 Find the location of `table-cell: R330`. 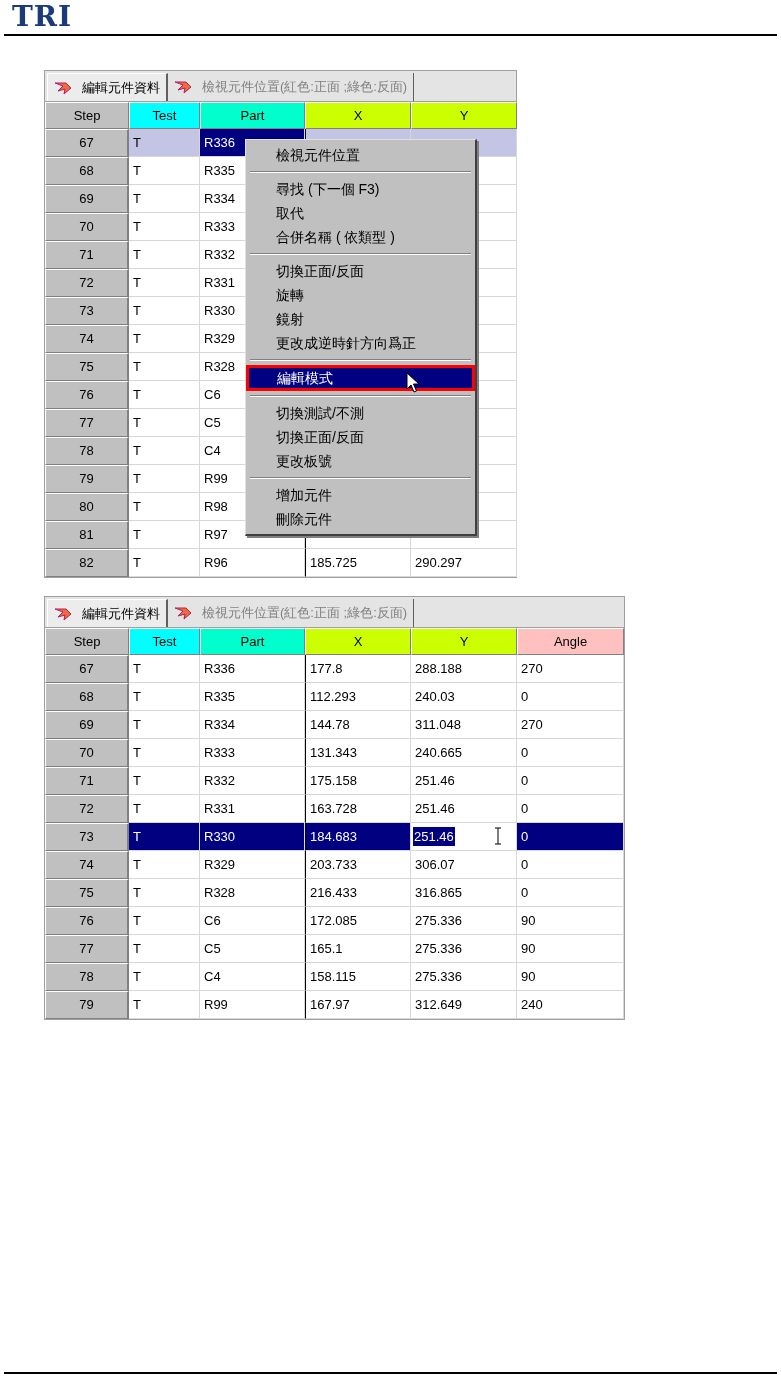

table-cell: R330 is located at coordinates (252, 837).